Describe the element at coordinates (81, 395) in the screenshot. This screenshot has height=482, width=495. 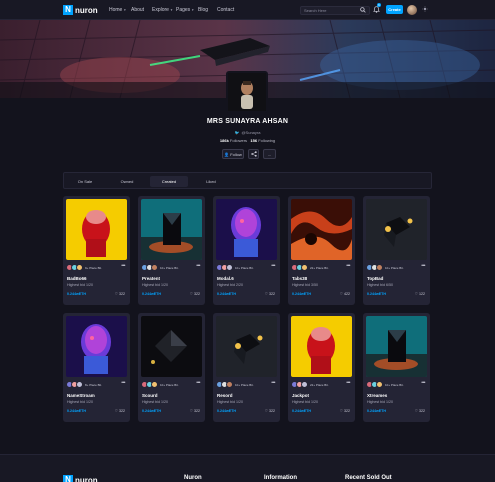
I see `nft-name: NameStroam` at that location.